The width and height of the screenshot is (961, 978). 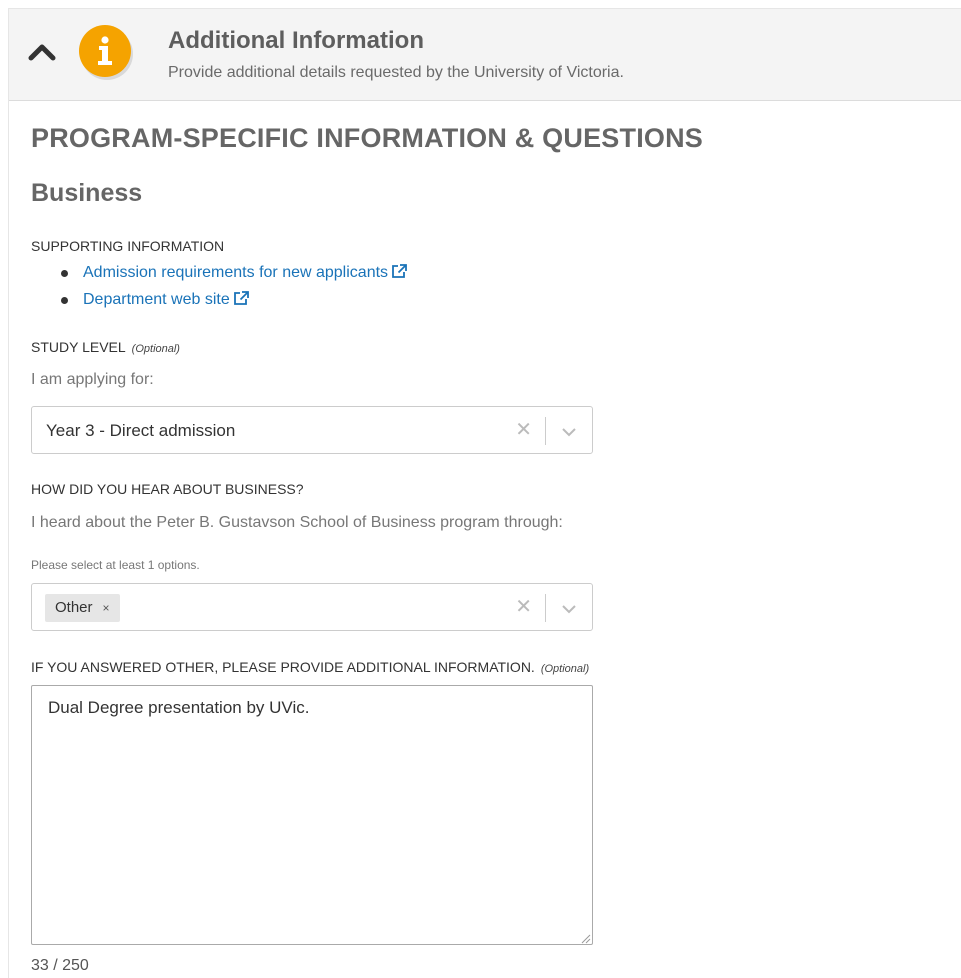 What do you see at coordinates (128, 246) in the screenshot?
I see `supporting-information-label: SUPPORTING INFORMATION` at bounding box center [128, 246].